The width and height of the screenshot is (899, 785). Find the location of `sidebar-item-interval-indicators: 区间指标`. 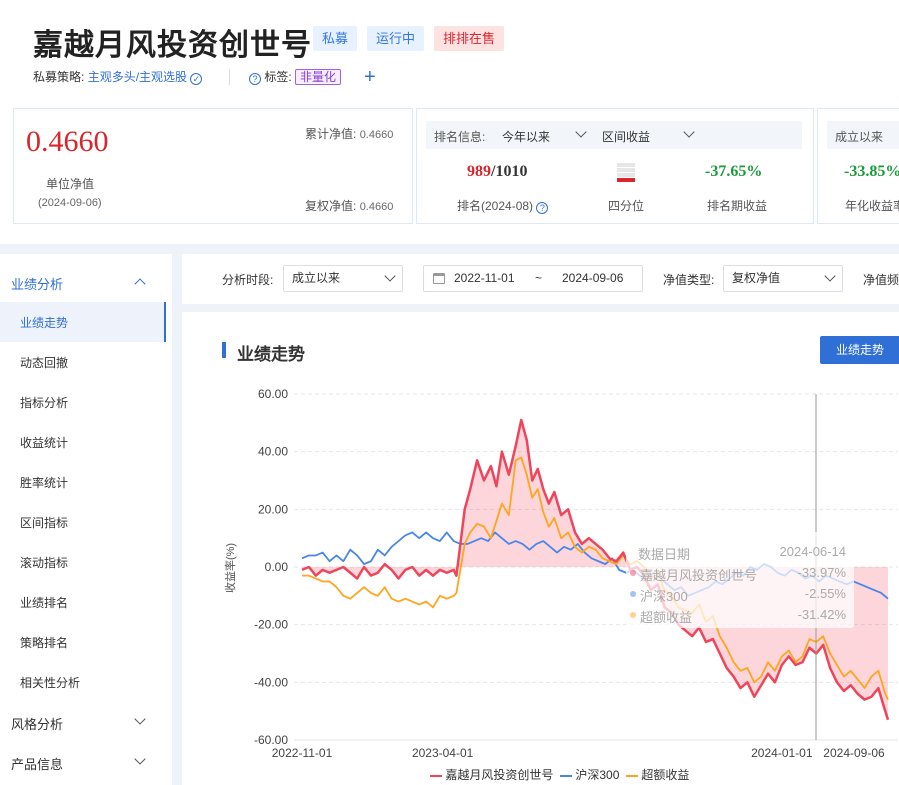

sidebar-item-interval-indicators: 区间指标 is located at coordinates (44, 522).